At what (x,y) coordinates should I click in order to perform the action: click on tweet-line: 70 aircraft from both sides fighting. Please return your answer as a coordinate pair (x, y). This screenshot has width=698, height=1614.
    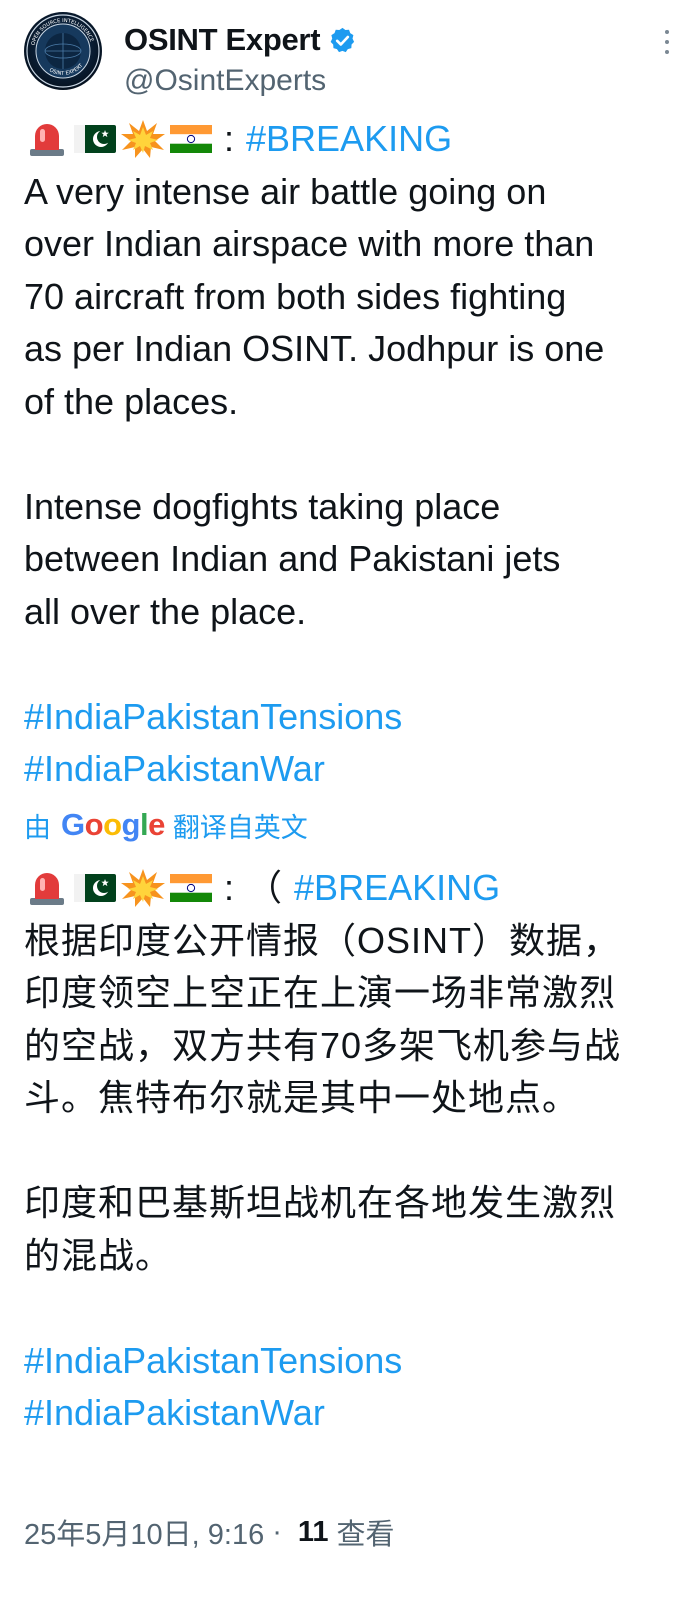
    Looking at the image, I should click on (295, 296).